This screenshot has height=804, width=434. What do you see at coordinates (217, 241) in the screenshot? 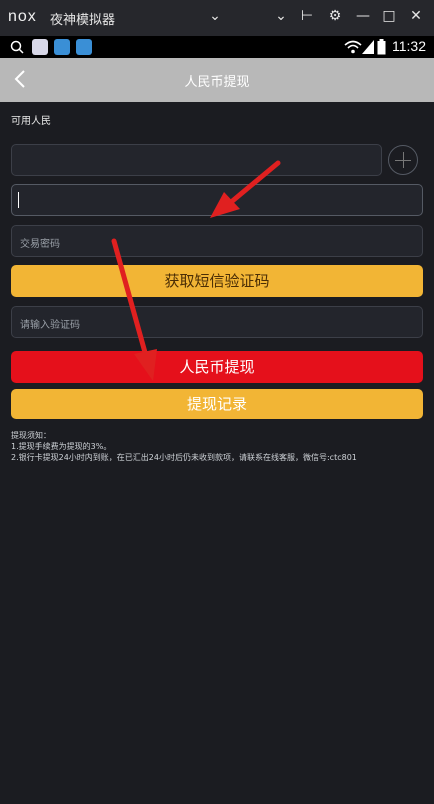
I see `trade-password-input: 交易密码` at bounding box center [217, 241].